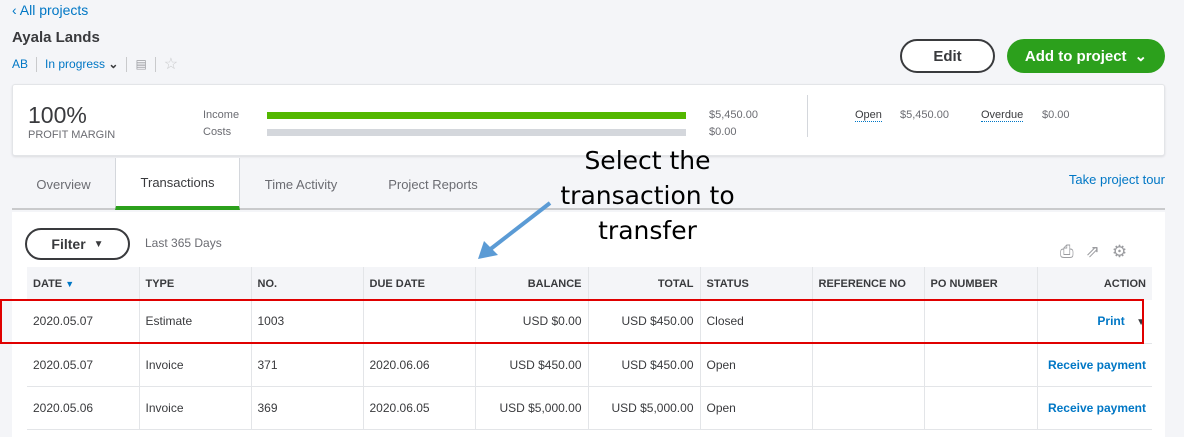  Describe the element at coordinates (1117, 179) in the screenshot. I see `take-project-tour-link: Take project tour` at that location.